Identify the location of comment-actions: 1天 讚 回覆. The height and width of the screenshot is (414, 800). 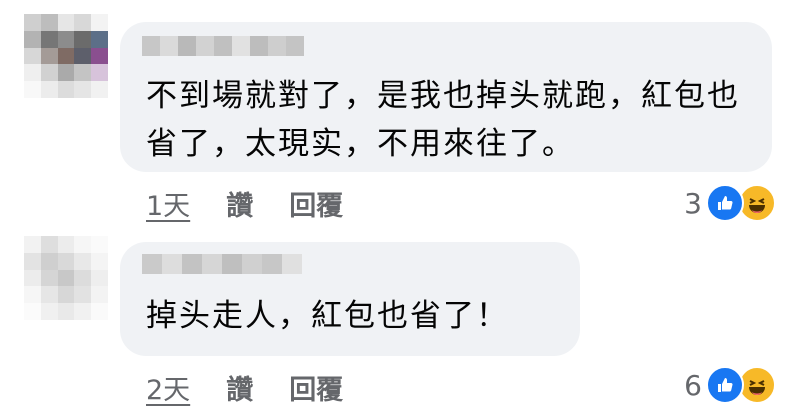
(244, 203).